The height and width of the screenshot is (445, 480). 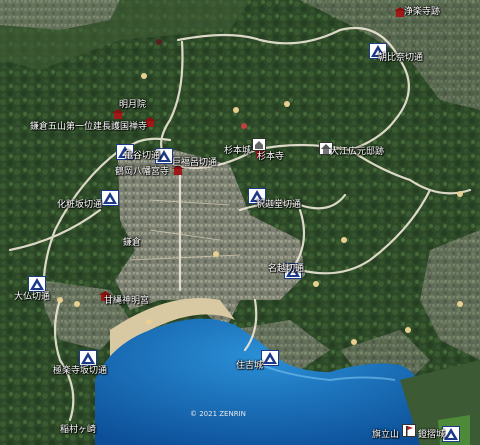 What do you see at coordinates (357, 152) in the screenshot?
I see `place-label: 大江広元邸跡` at bounding box center [357, 152].